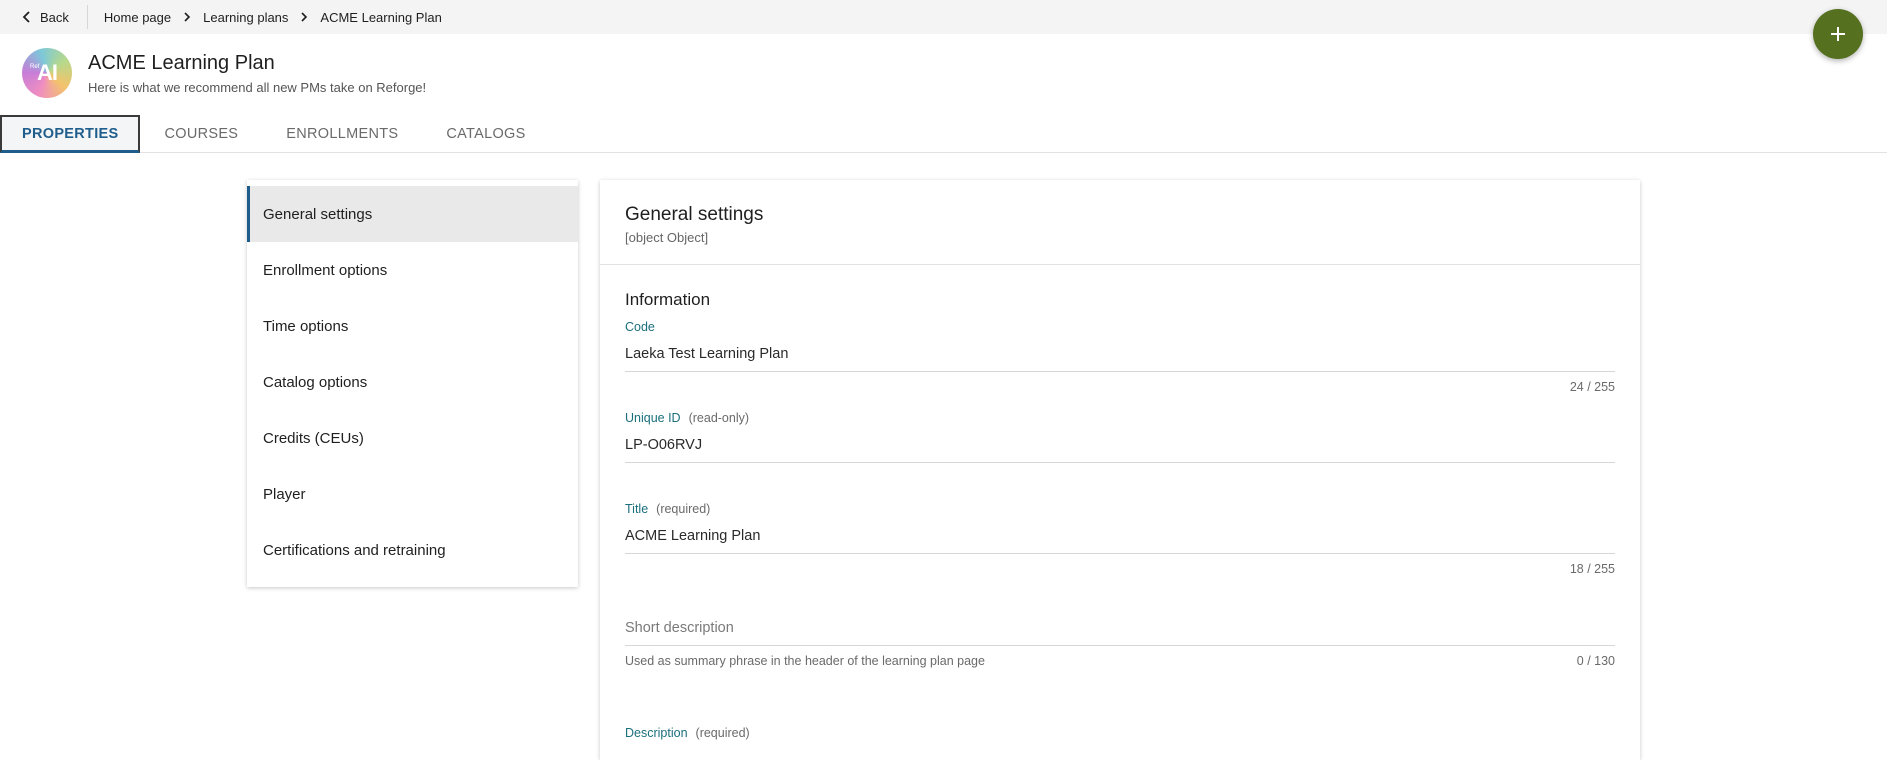 The width and height of the screenshot is (1887, 760). What do you see at coordinates (1120, 536) in the screenshot?
I see `title-input: ACME Learning Plan` at bounding box center [1120, 536].